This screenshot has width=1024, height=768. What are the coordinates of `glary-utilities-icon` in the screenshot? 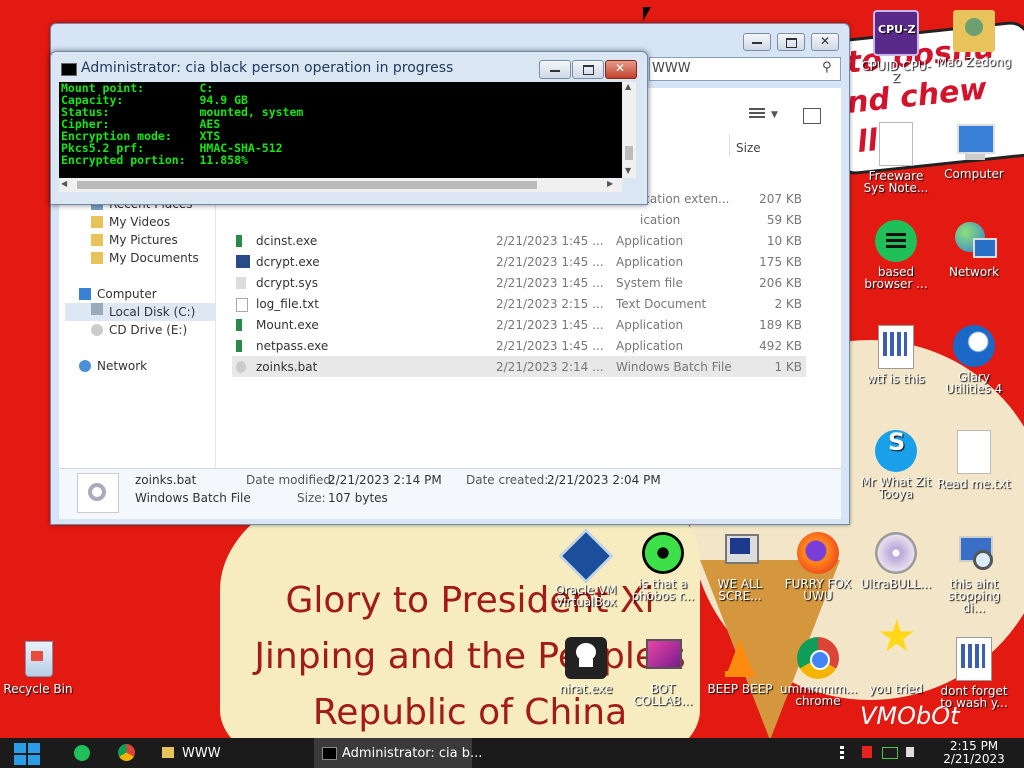 It's located at (974, 346).